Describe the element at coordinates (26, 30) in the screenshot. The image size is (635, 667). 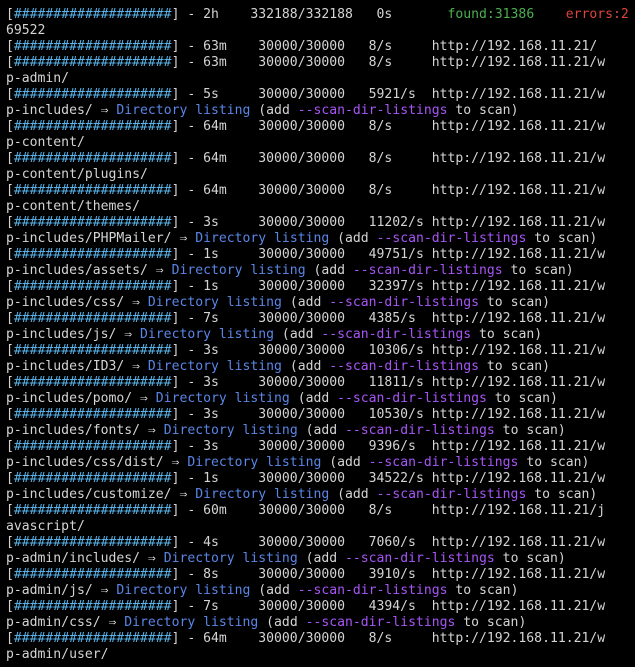
I see `text-segment: 69522` at that location.